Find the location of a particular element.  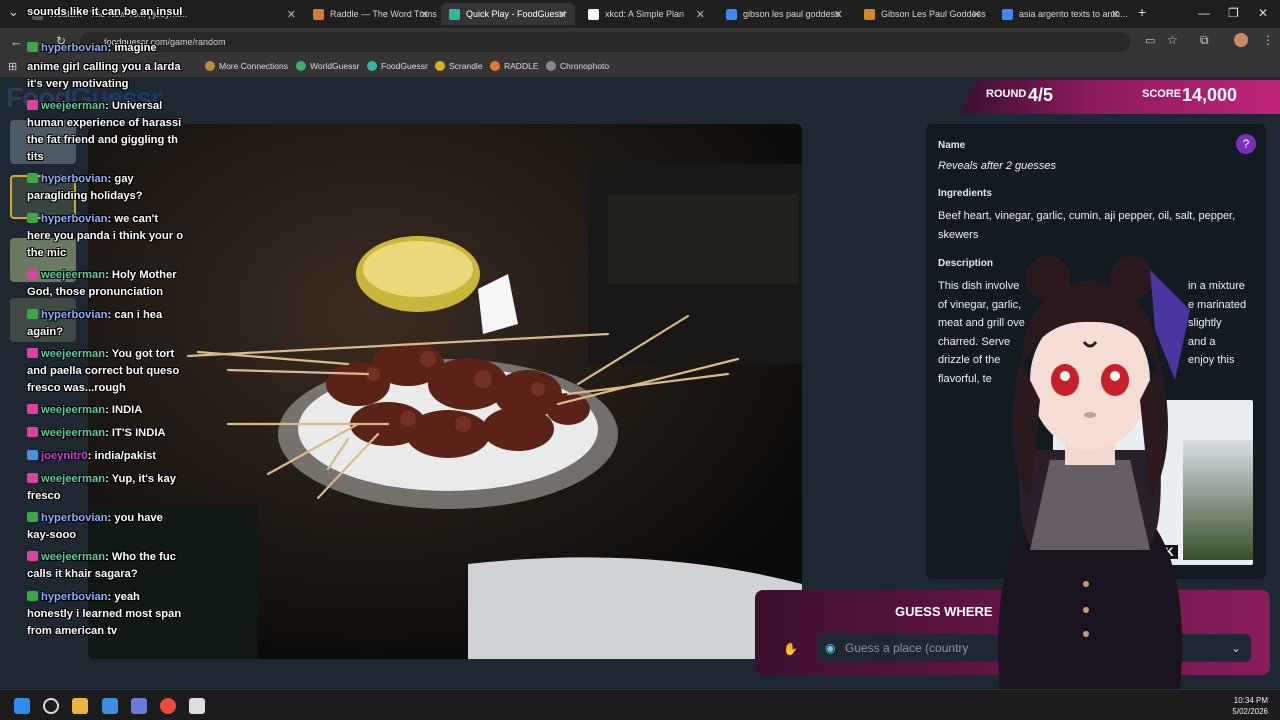

chat-message: it's very motivating is located at coordinates (116, 84).